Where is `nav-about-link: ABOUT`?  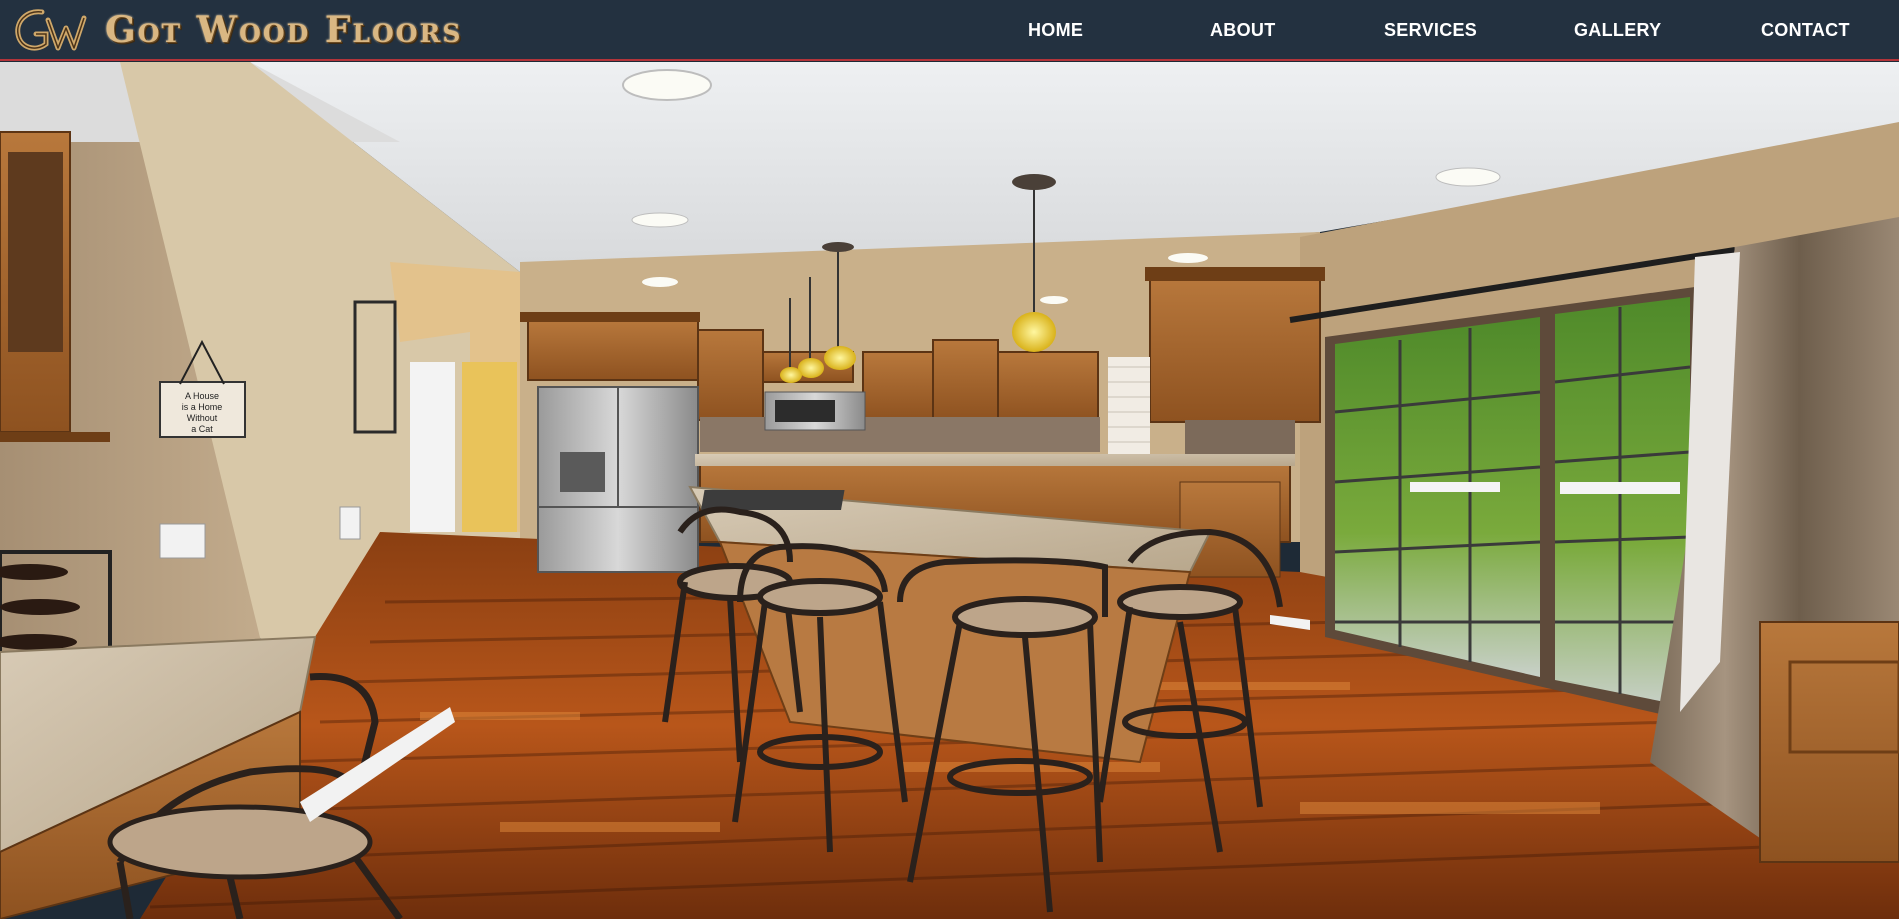 nav-about-link: ABOUT is located at coordinates (1243, 30).